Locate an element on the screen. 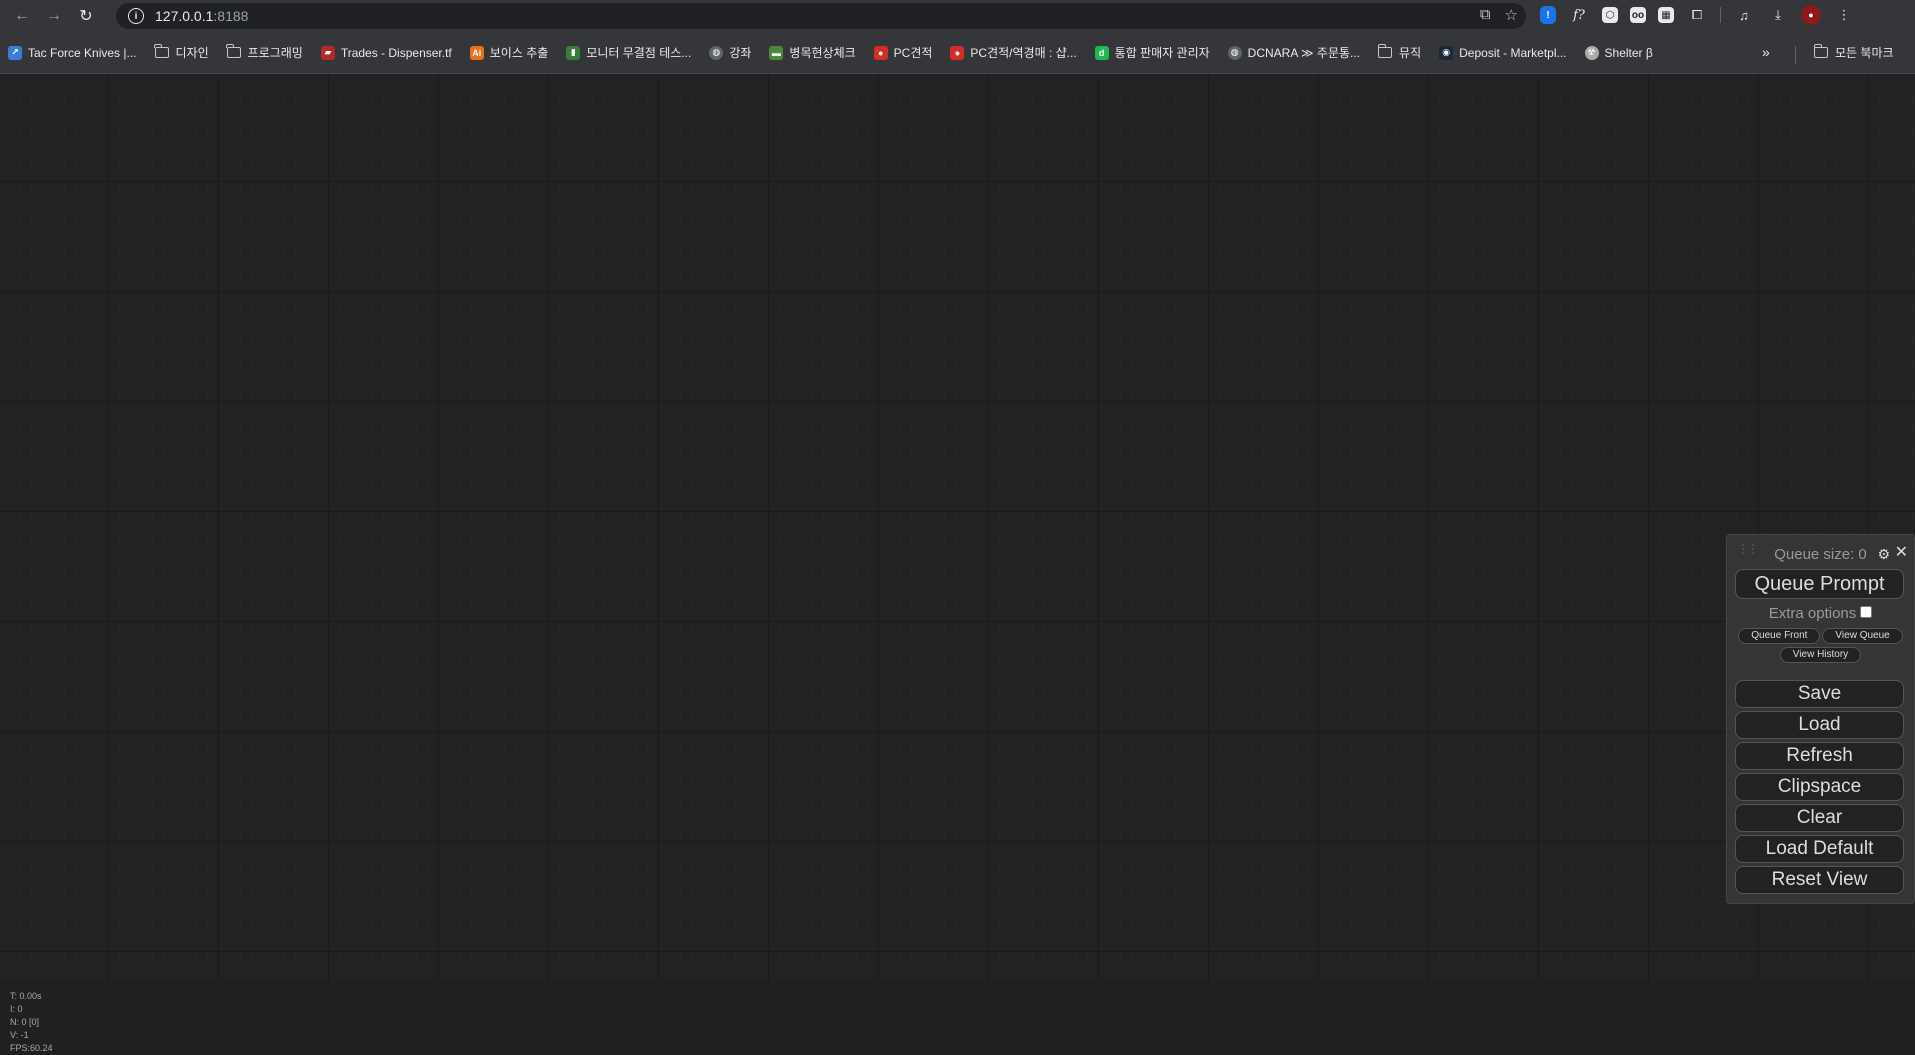 This screenshot has width=1915, height=1055. bookmark-item: Ai 보이스 추출 is located at coordinates (509, 52).